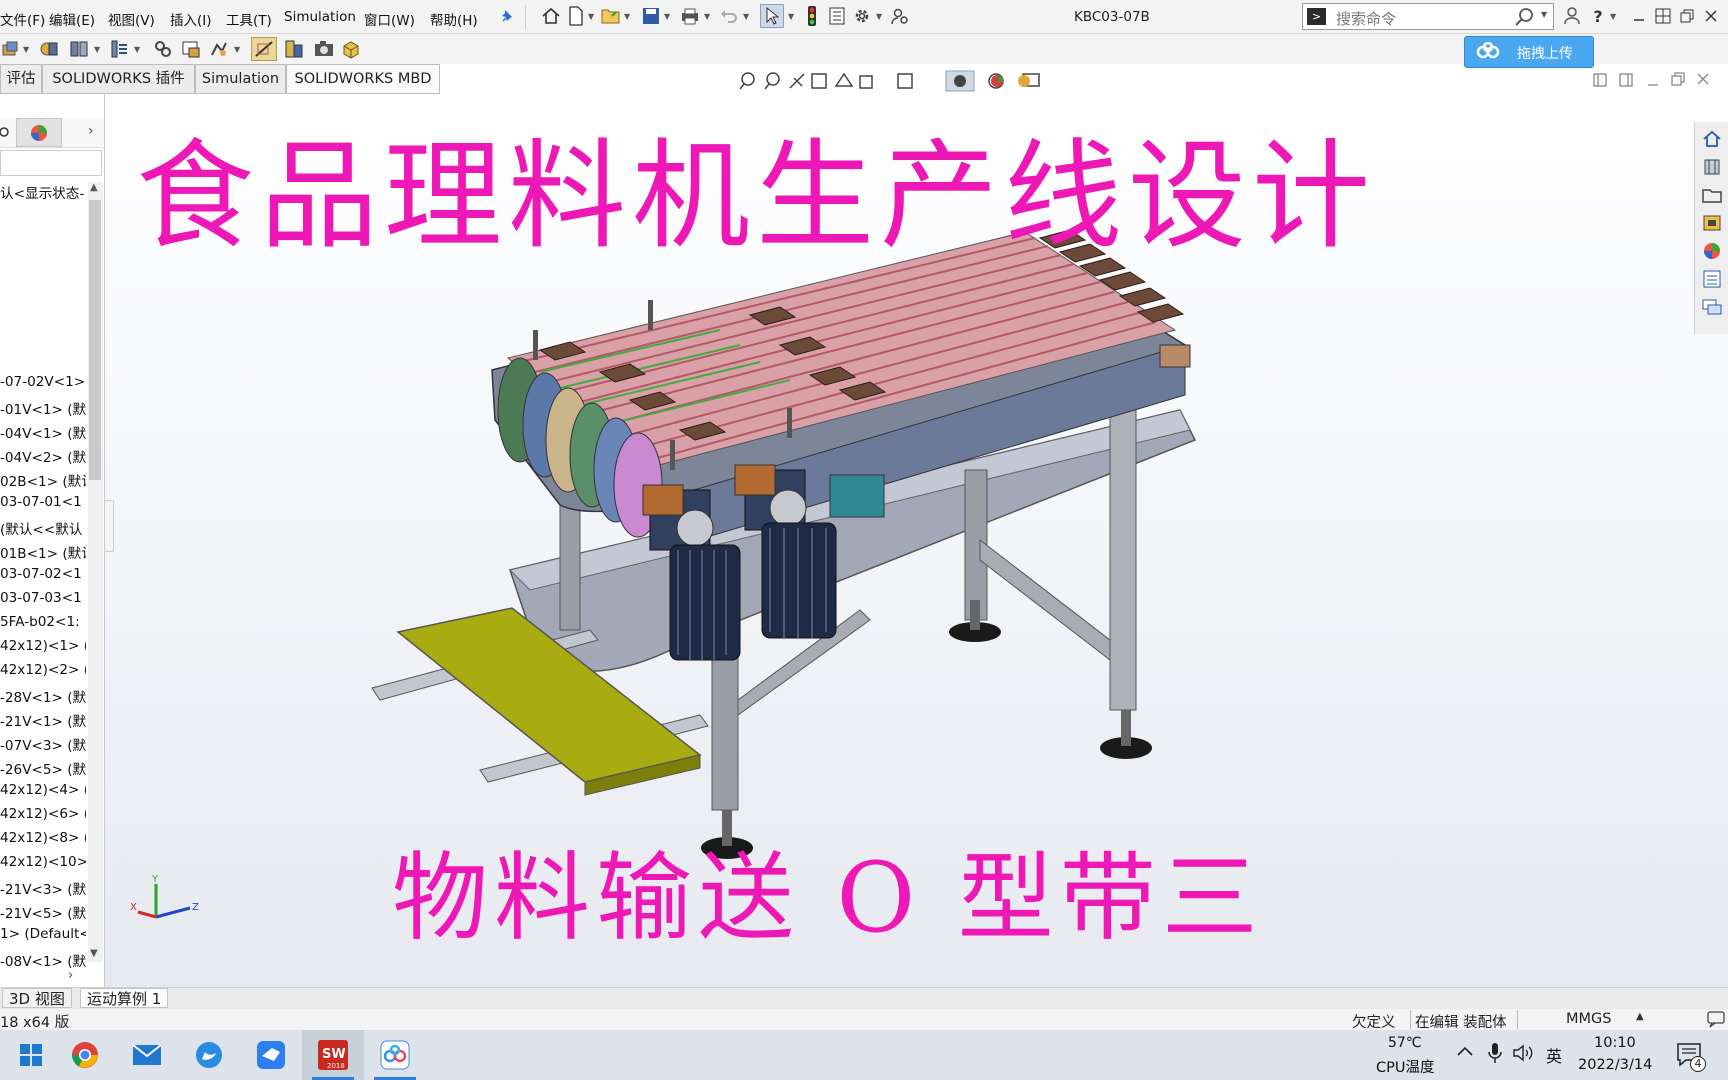 This screenshot has width=1728, height=1080. Describe the element at coordinates (43, 744) in the screenshot. I see `tree-item: -07V<3> (默` at that location.